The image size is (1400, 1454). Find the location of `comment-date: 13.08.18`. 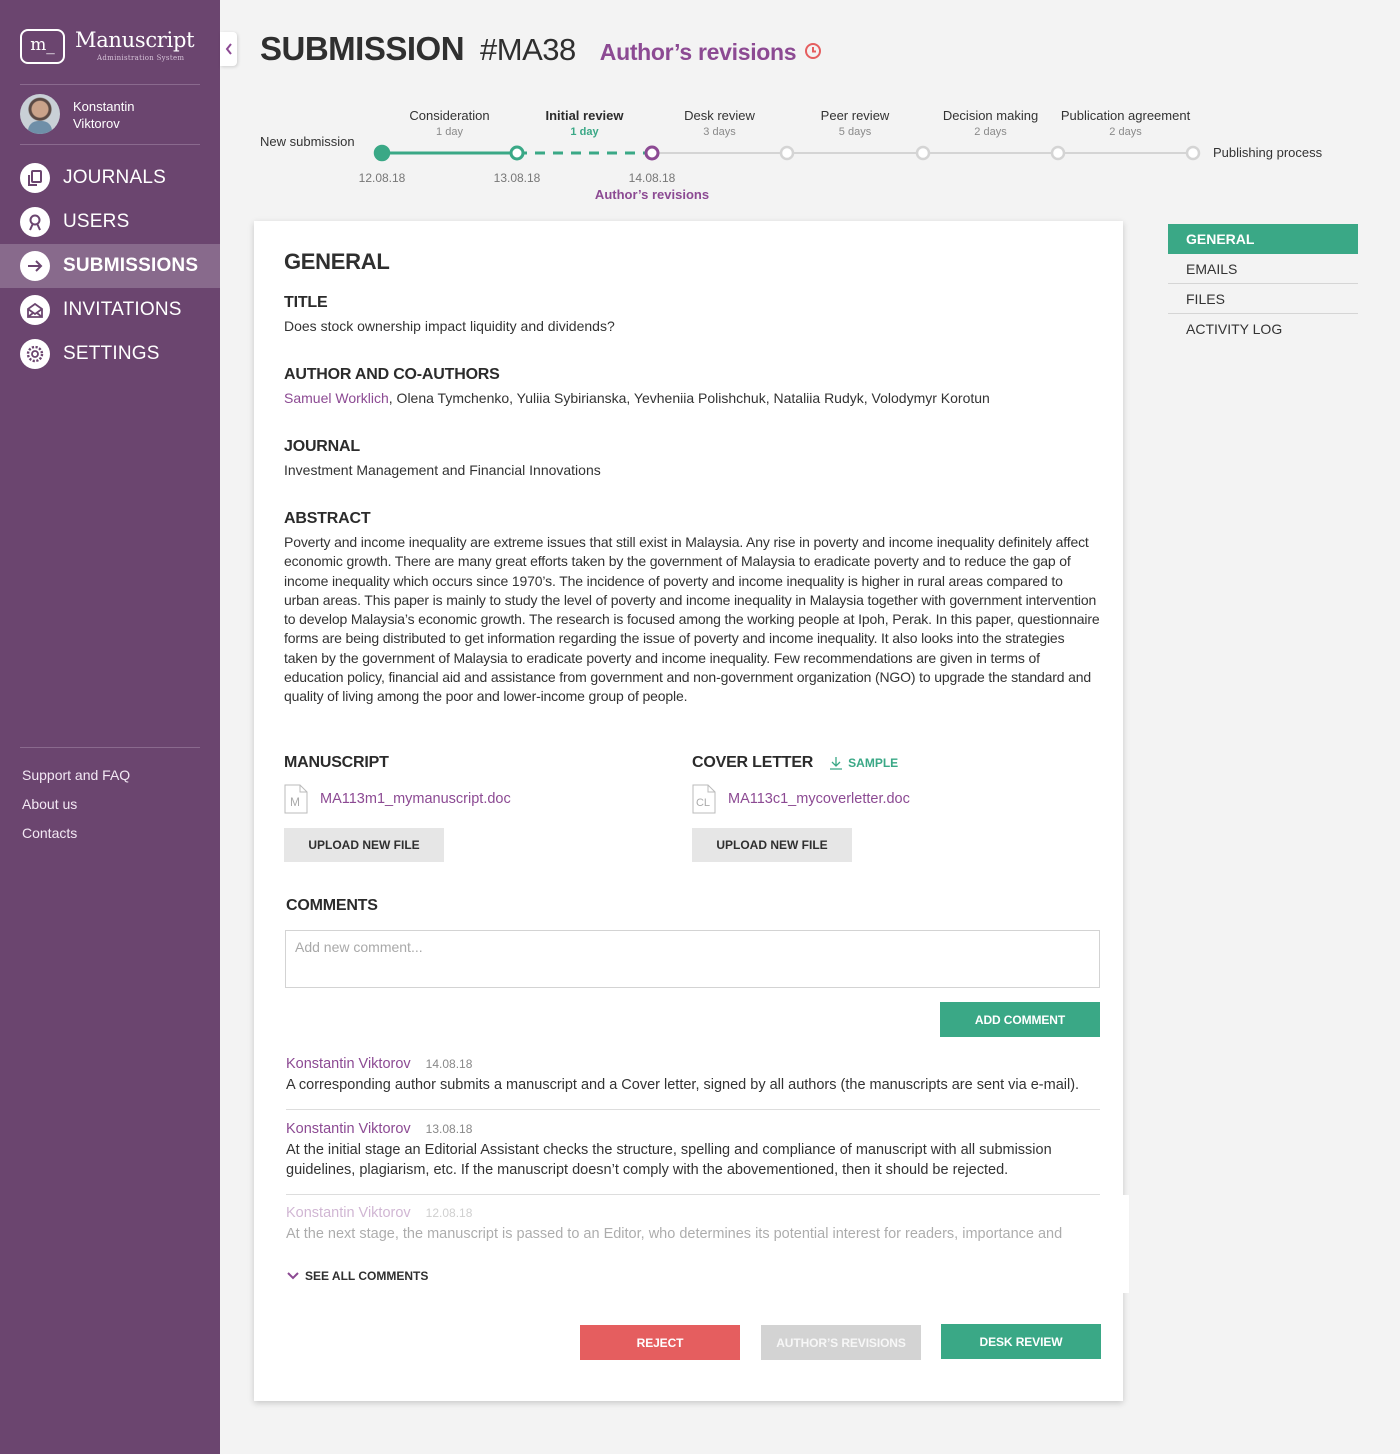

comment-date: 13.08.18 is located at coordinates (449, 1129).